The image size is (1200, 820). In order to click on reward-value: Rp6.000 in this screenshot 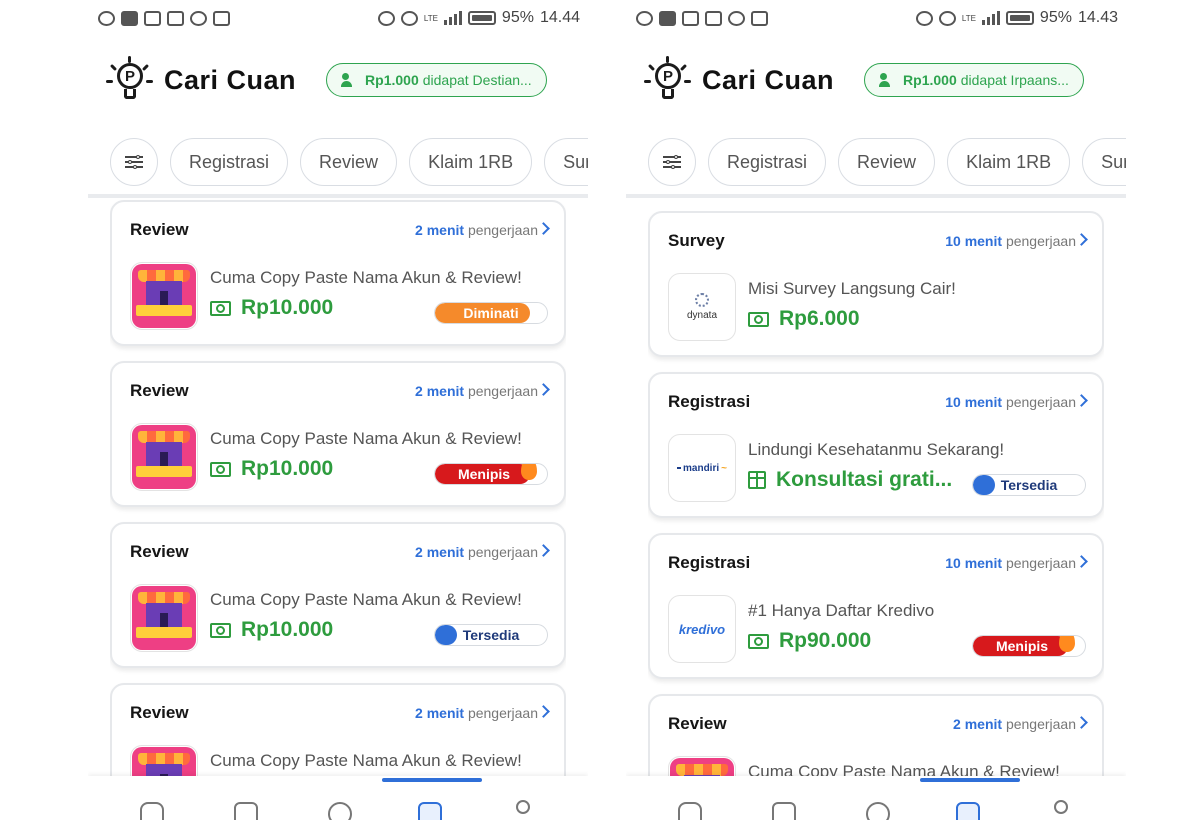, I will do `click(819, 318)`.